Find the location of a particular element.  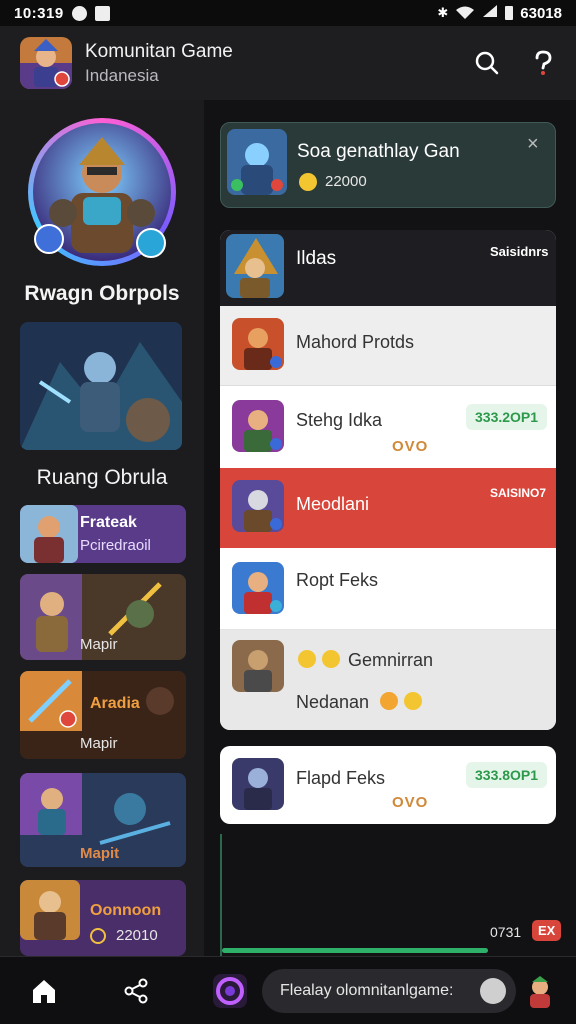

notification-avatar is located at coordinates (257, 162).